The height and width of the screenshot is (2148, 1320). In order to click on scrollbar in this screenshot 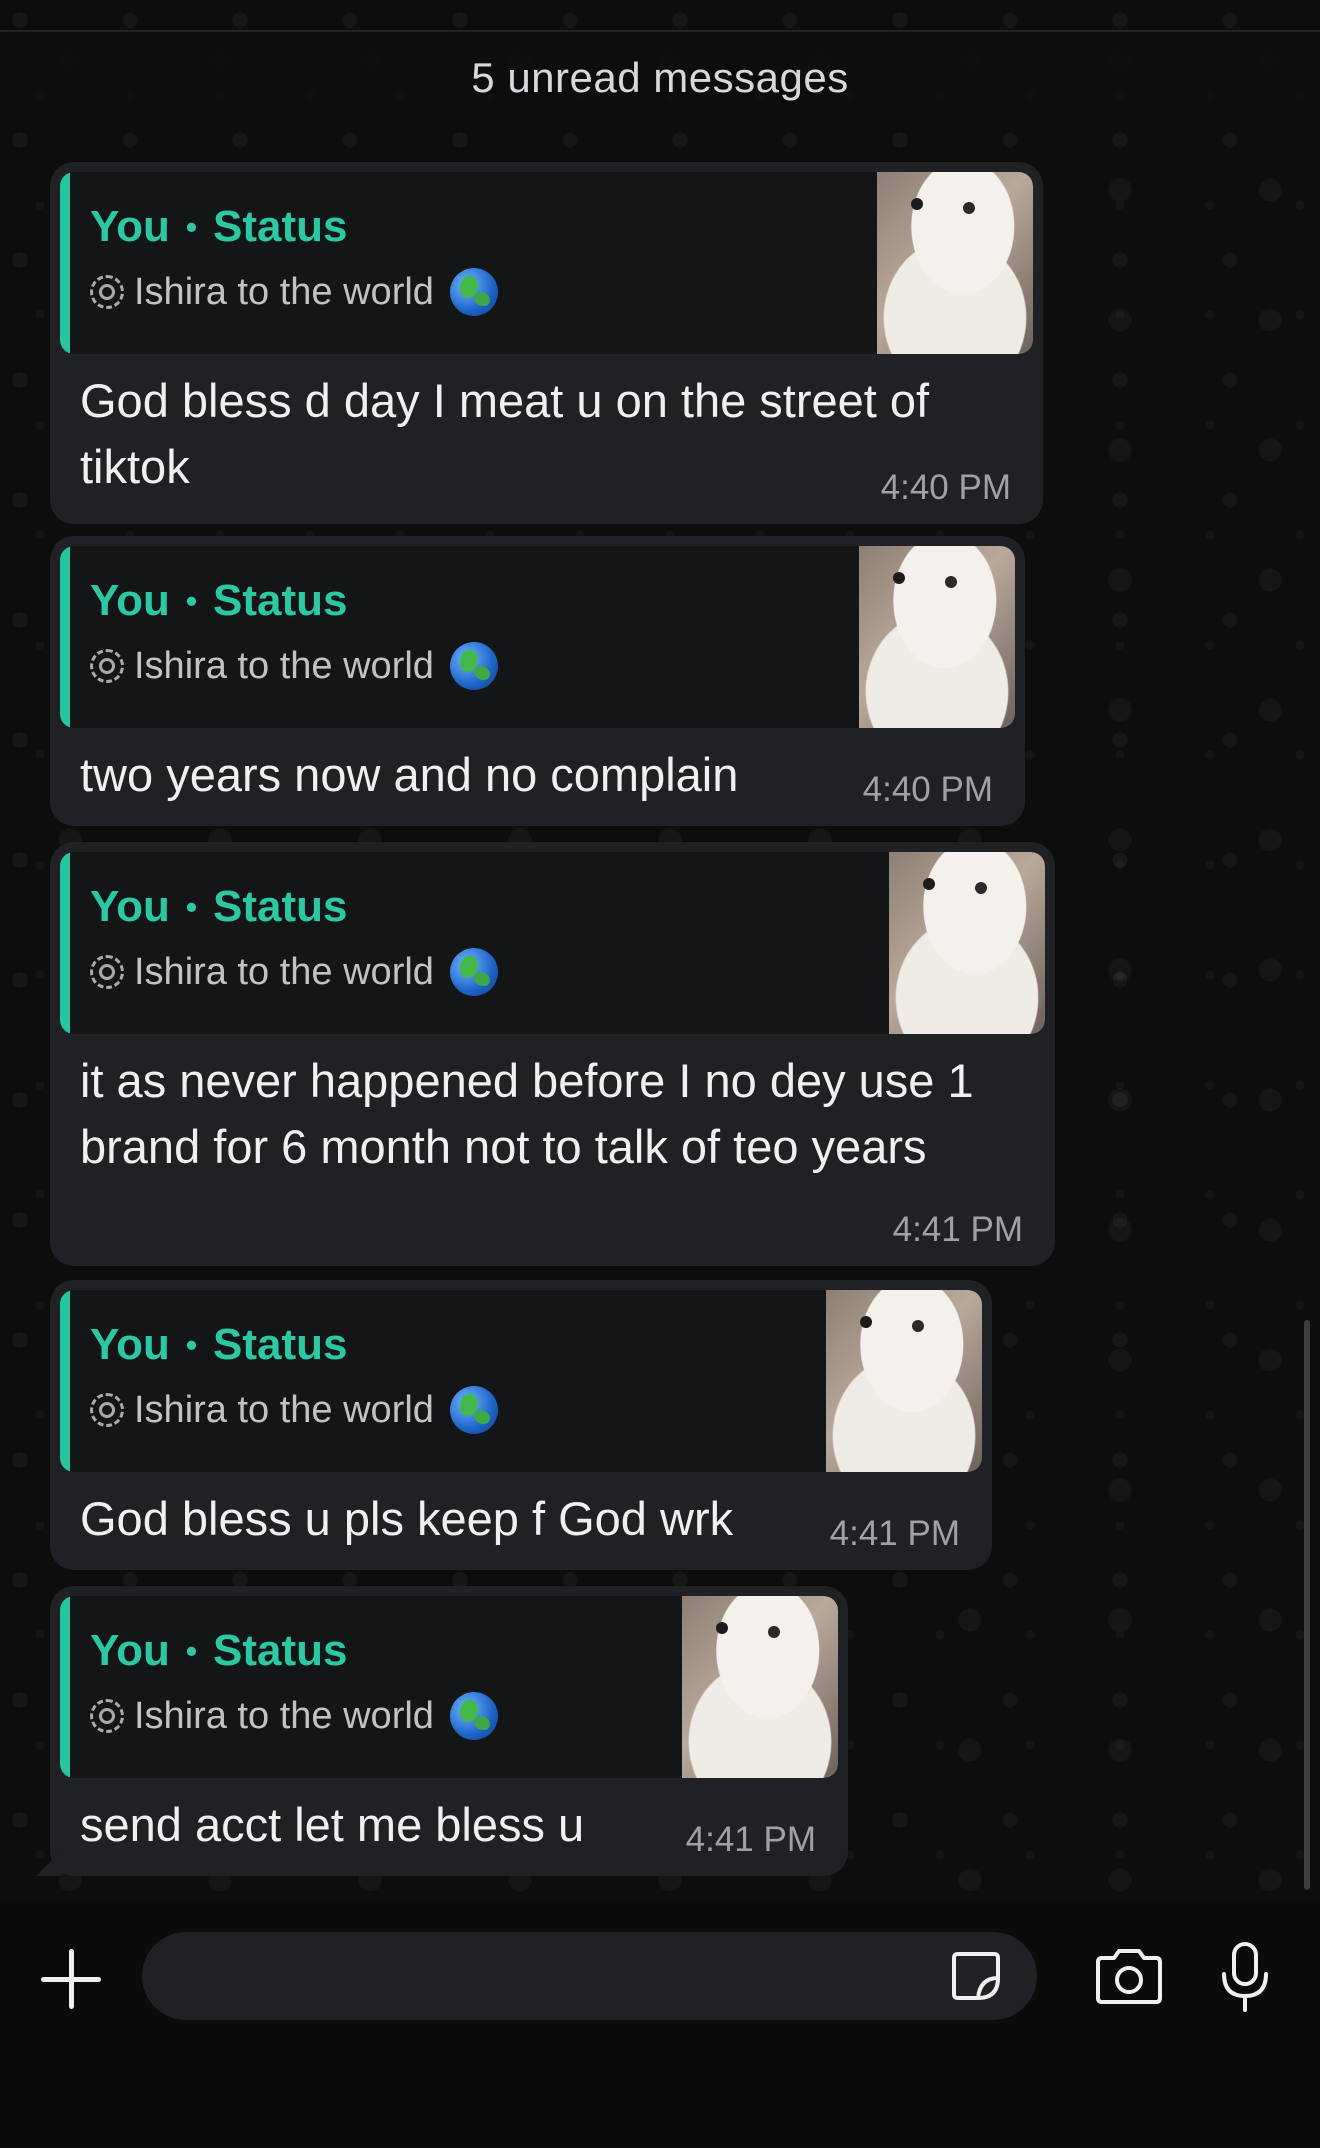, I will do `click(1307, 1605)`.